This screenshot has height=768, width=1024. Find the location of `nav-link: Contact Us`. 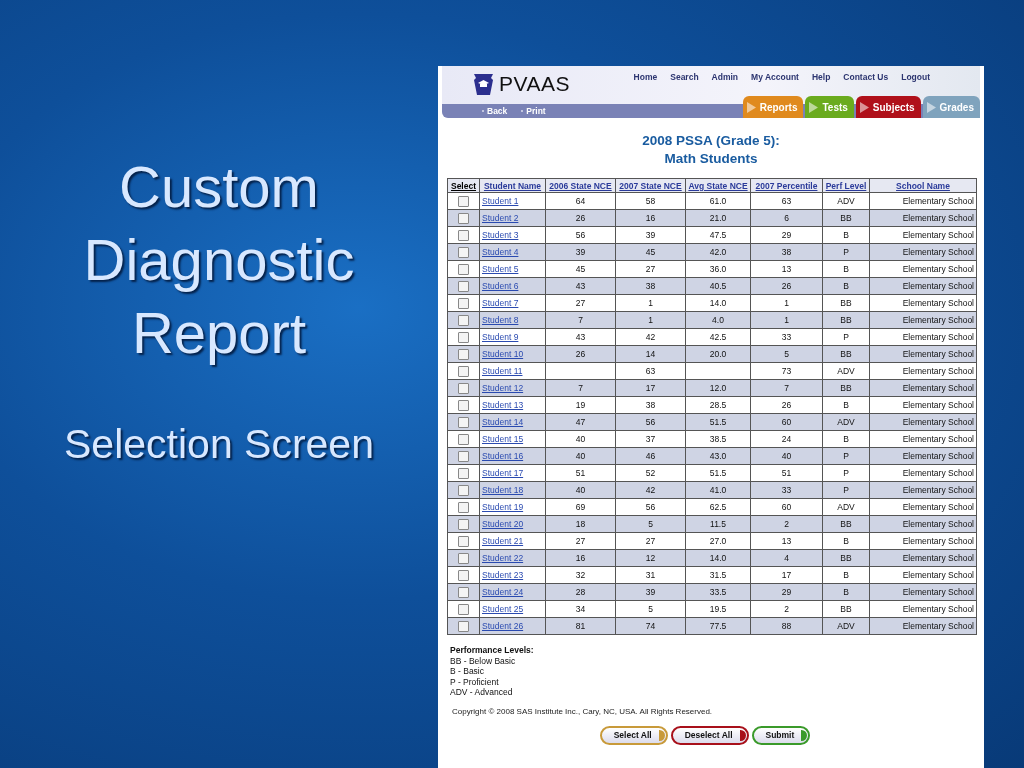

nav-link: Contact Us is located at coordinates (866, 77).